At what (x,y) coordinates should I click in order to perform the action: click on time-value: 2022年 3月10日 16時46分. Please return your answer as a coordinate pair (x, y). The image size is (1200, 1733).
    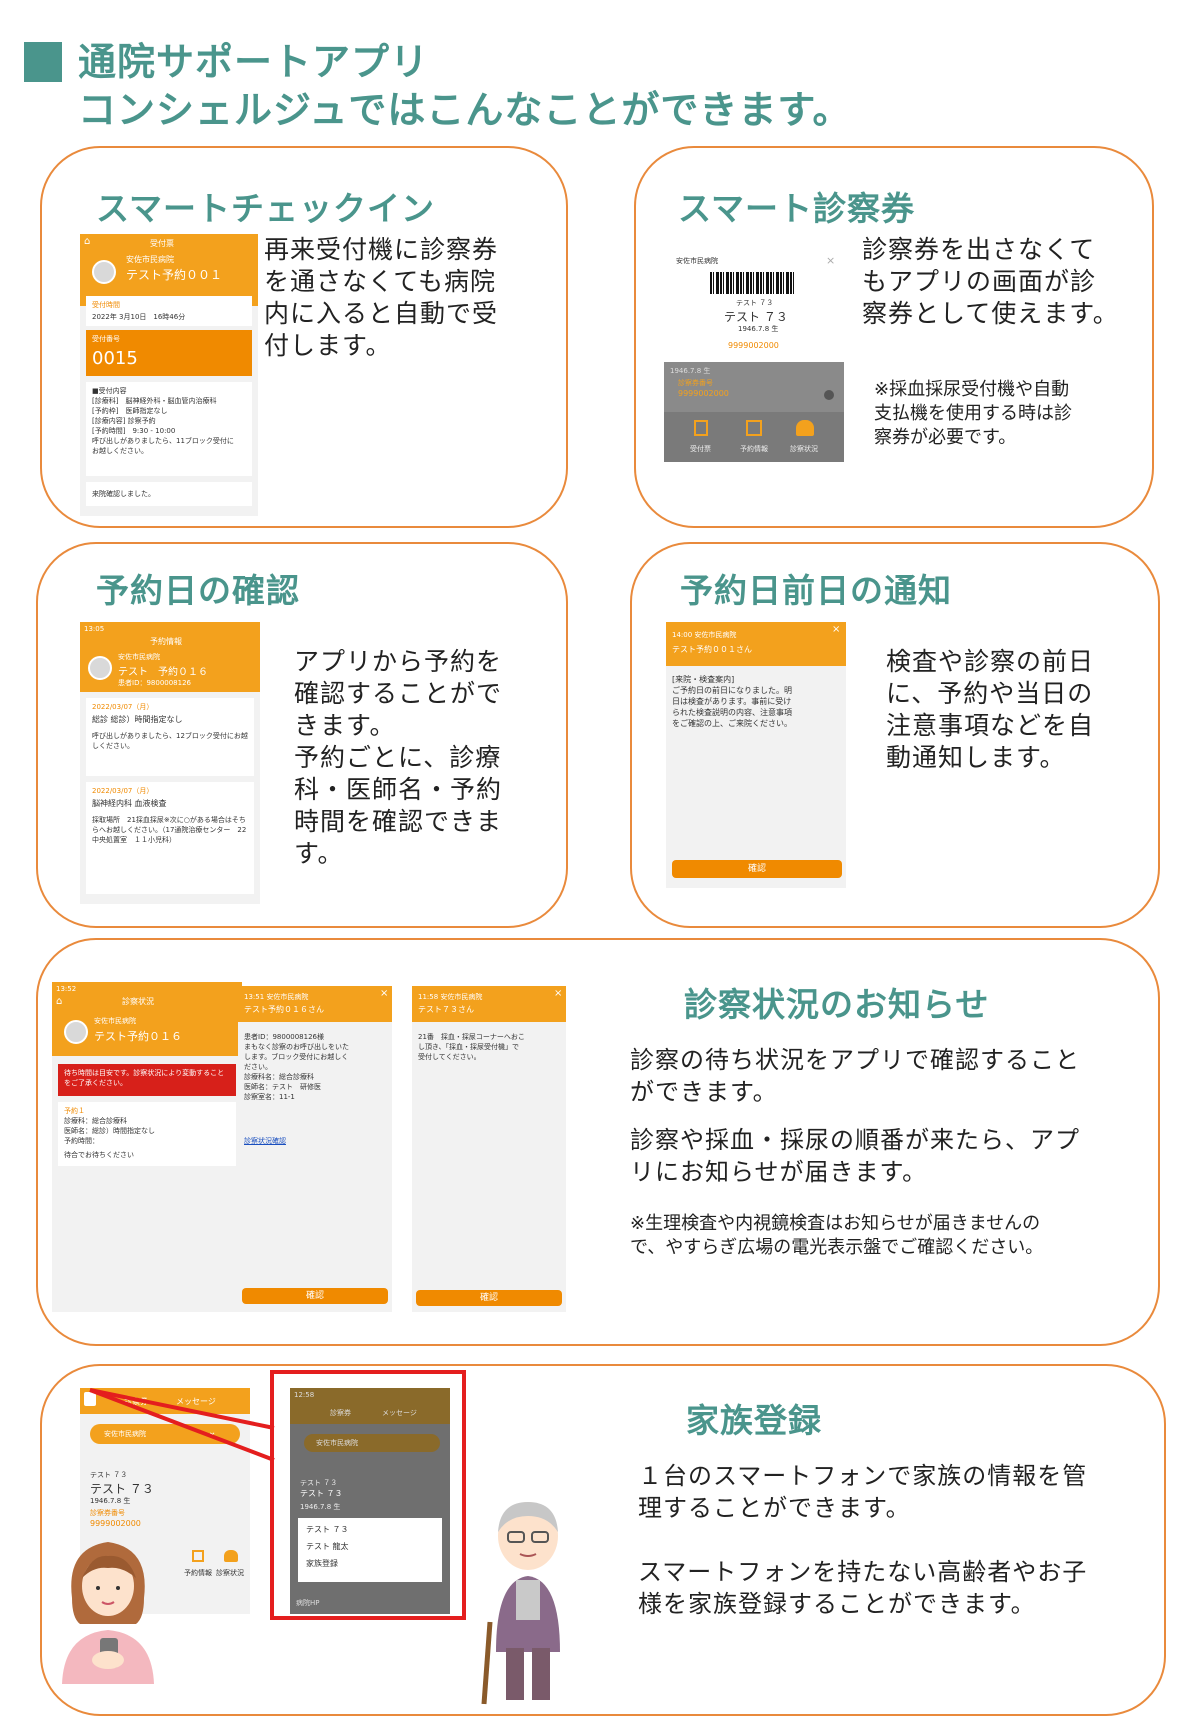
    Looking at the image, I should click on (139, 317).